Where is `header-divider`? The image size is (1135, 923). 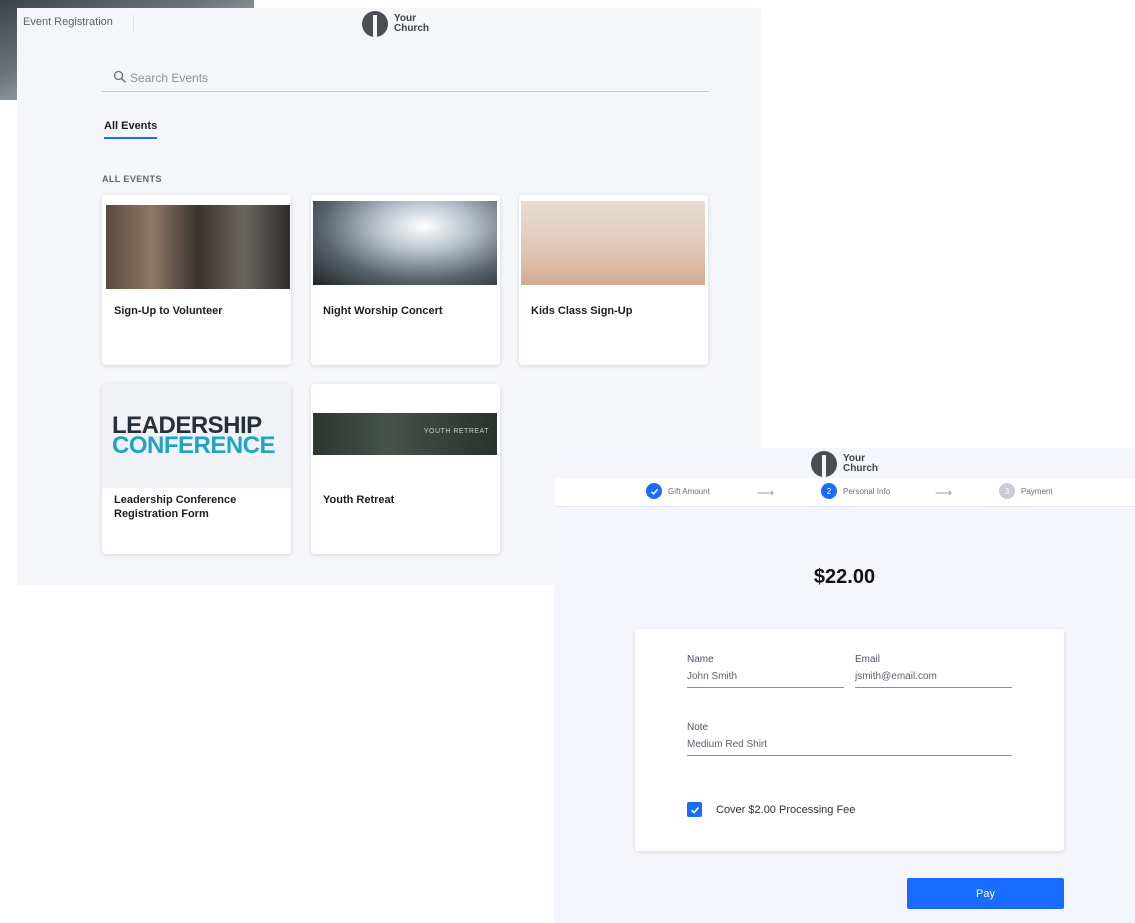
header-divider is located at coordinates (133, 23).